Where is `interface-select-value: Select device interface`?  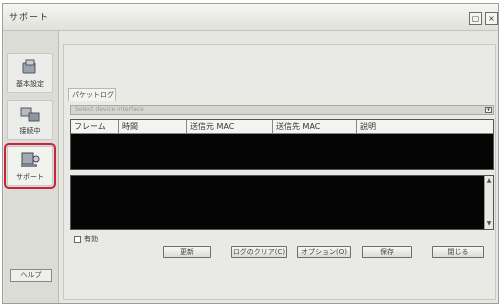 interface-select-value: Select device interface is located at coordinates (109, 109).